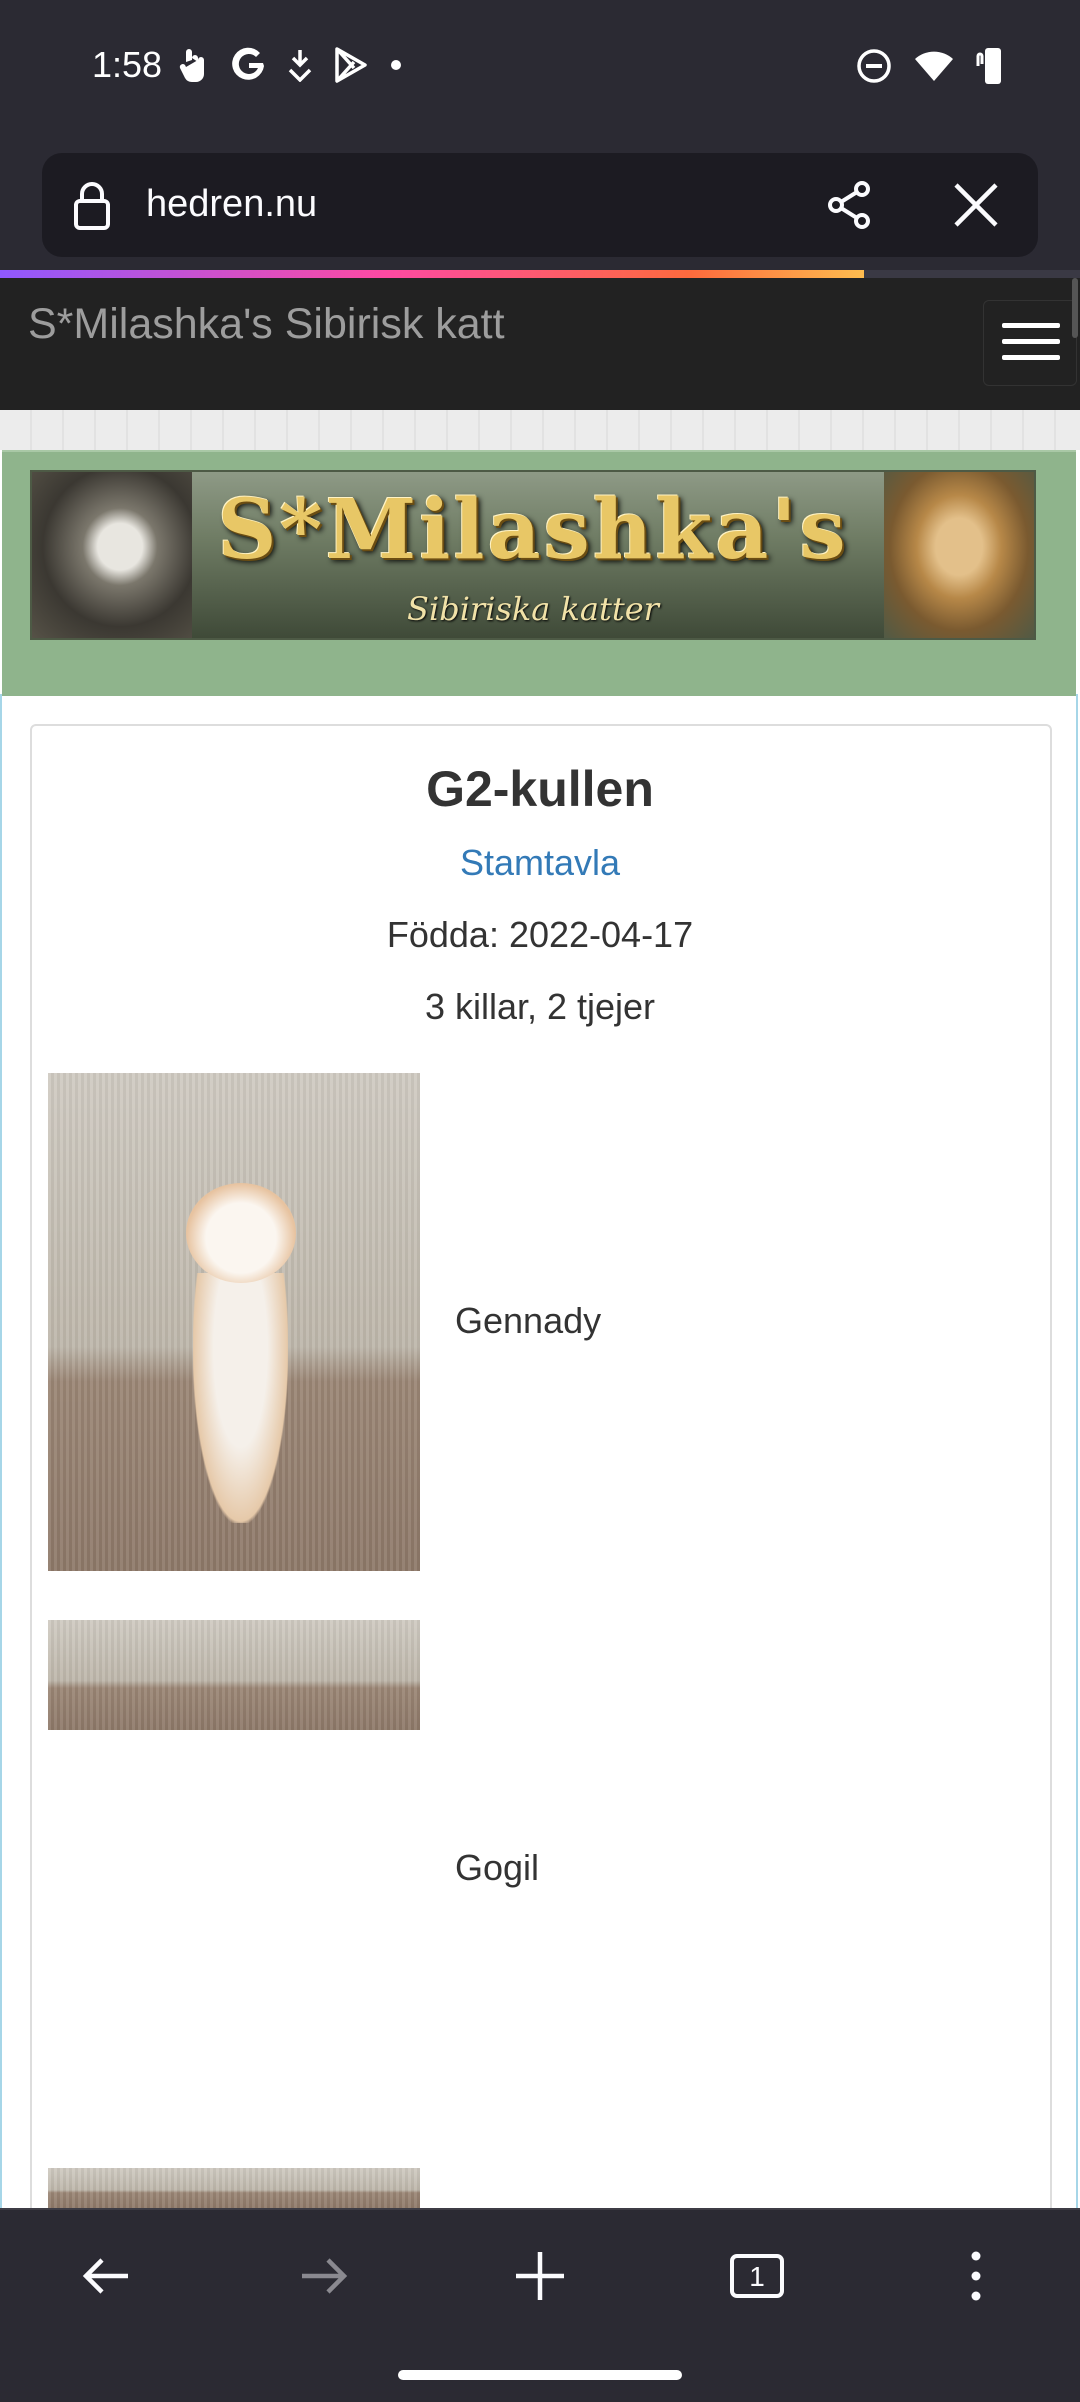 This screenshot has width=1080, height=2402. Describe the element at coordinates (993, 66) in the screenshot. I see `battery-icon` at that location.